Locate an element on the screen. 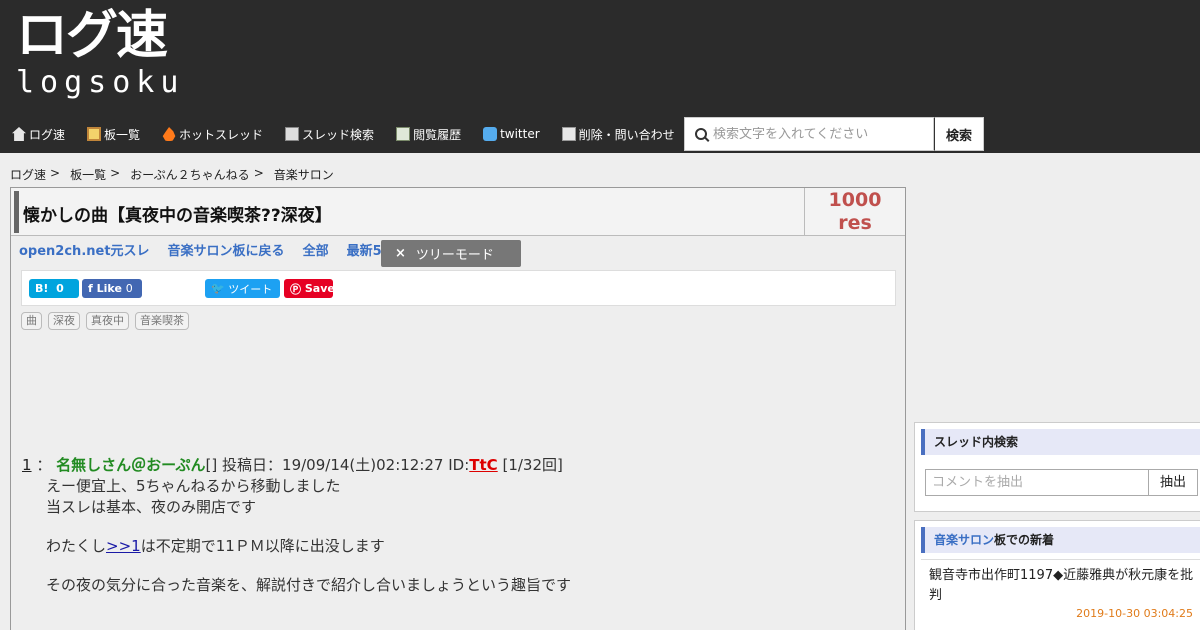 The width and height of the screenshot is (1200, 630). nav-item-thread-search: スレッド検索 is located at coordinates (323, 134).